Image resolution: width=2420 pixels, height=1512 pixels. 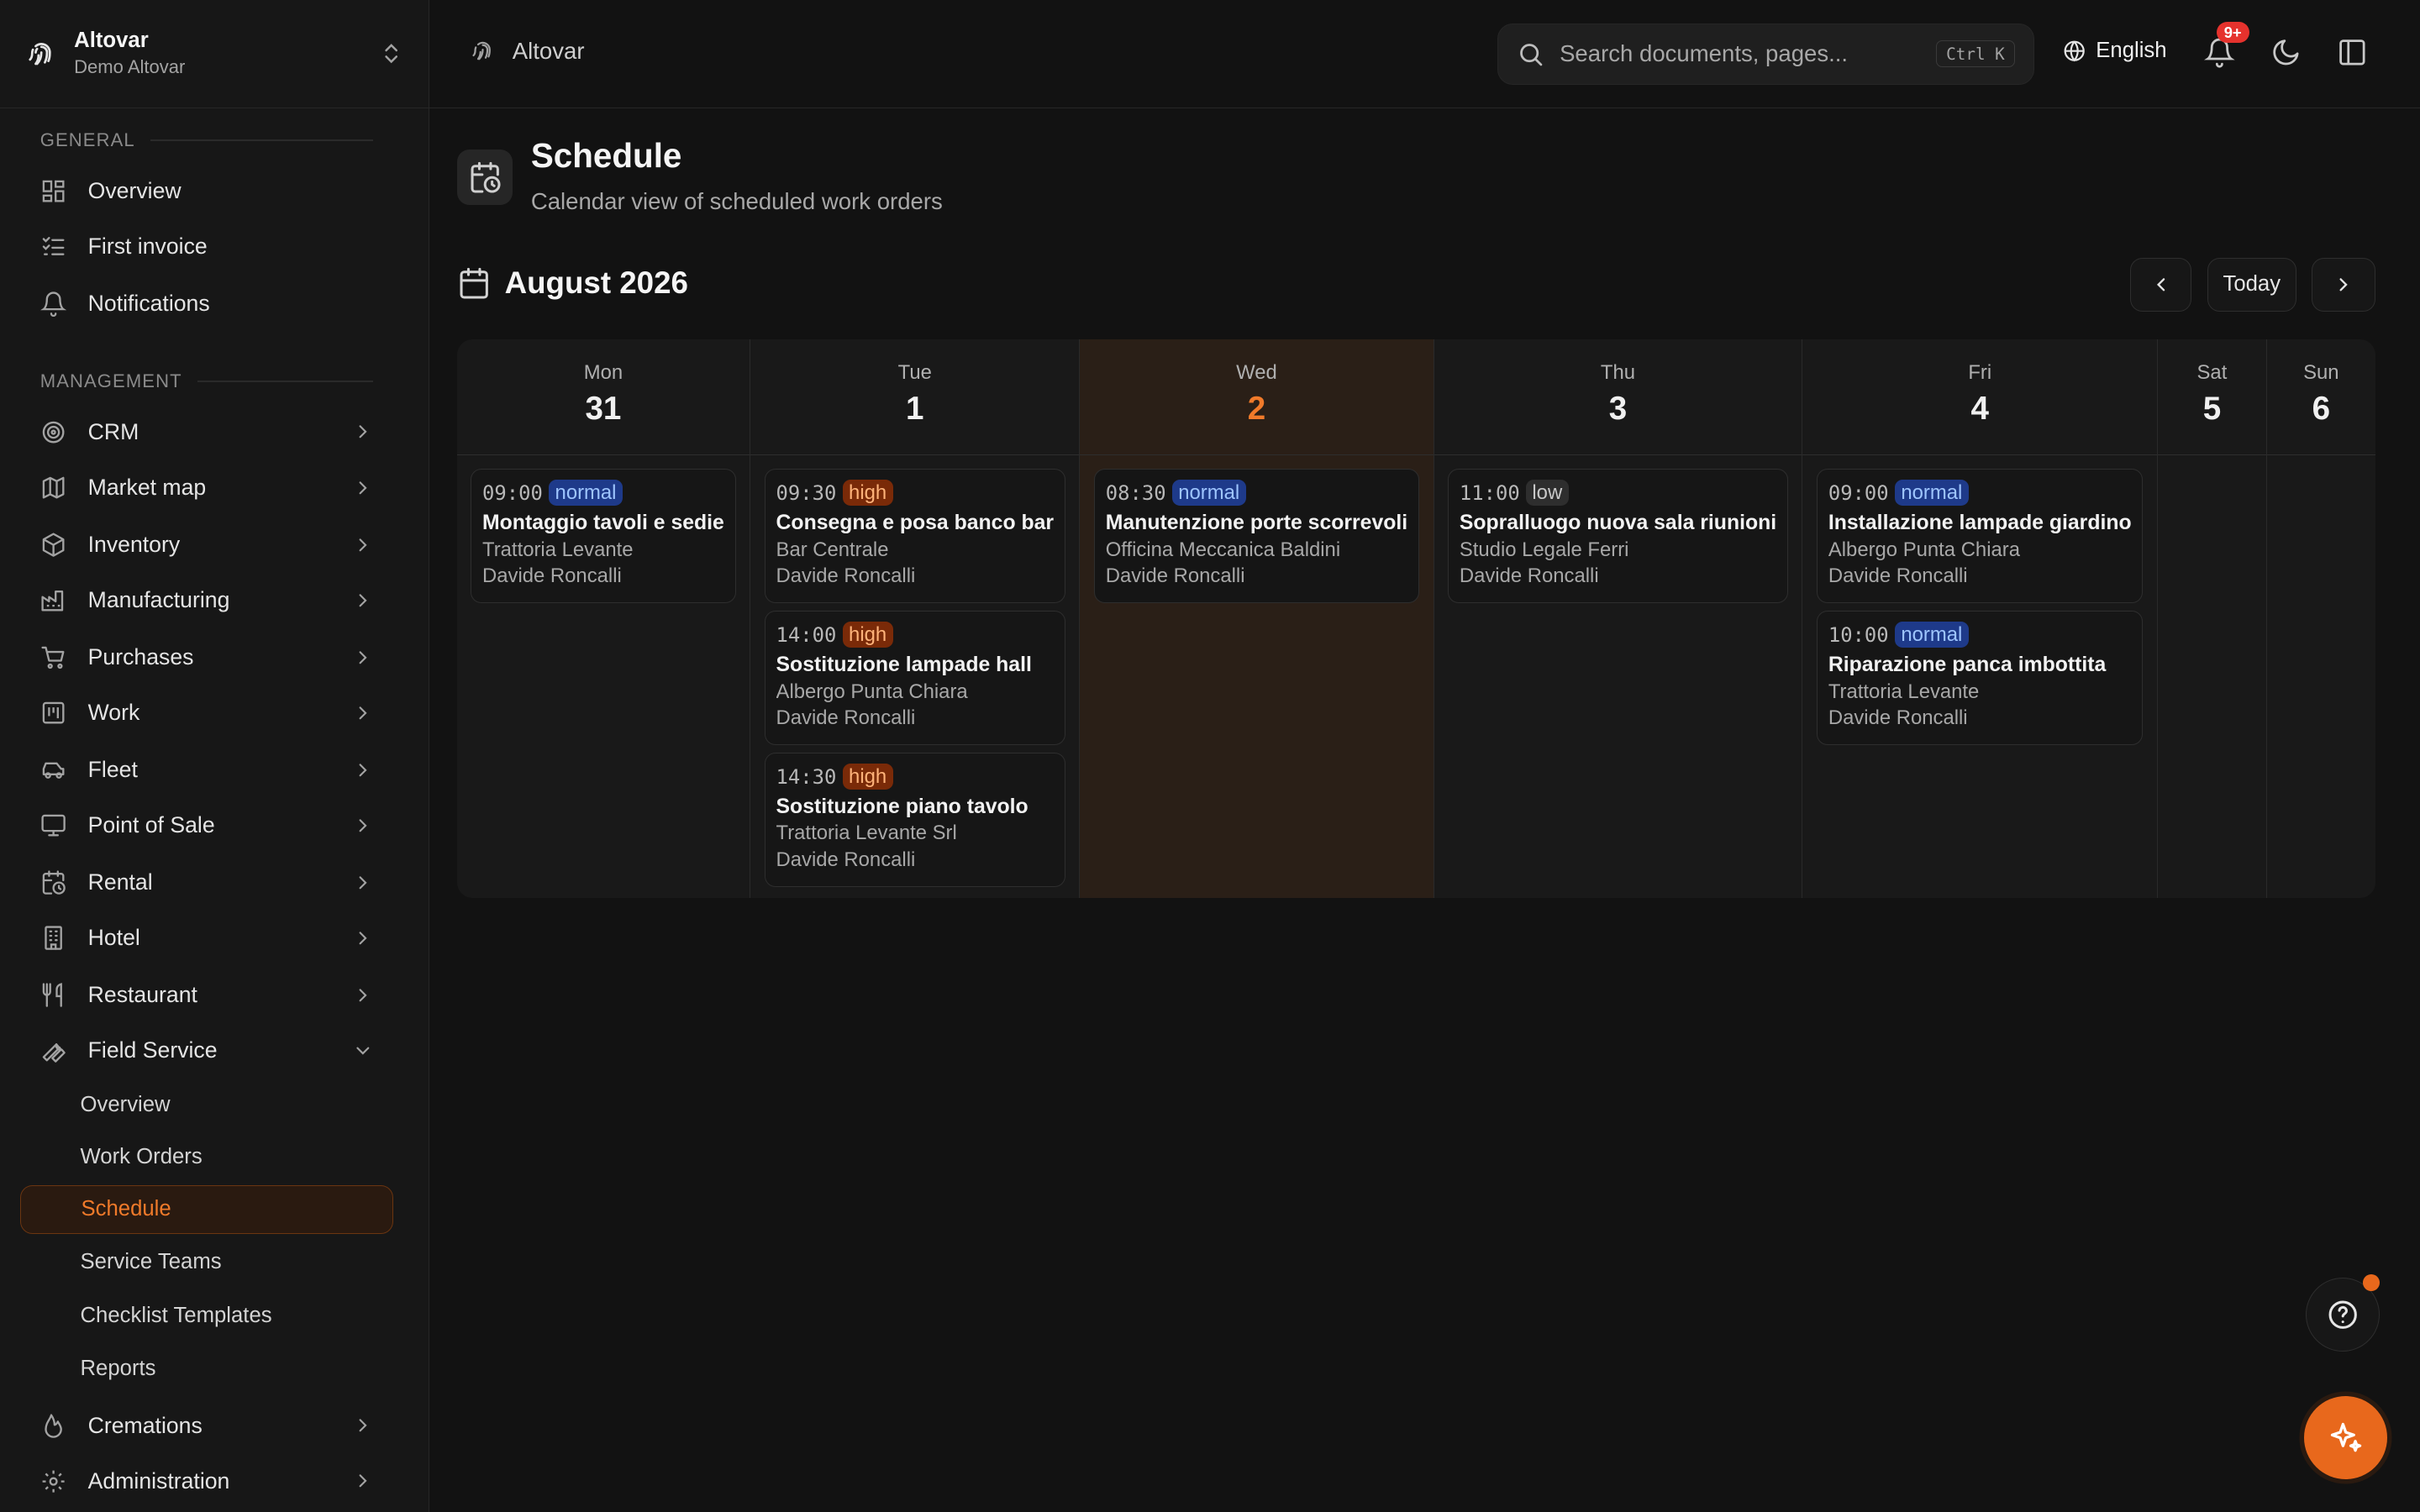 What do you see at coordinates (214, 54) in the screenshot?
I see `org-switcher: Altovar Demo Altovar` at bounding box center [214, 54].